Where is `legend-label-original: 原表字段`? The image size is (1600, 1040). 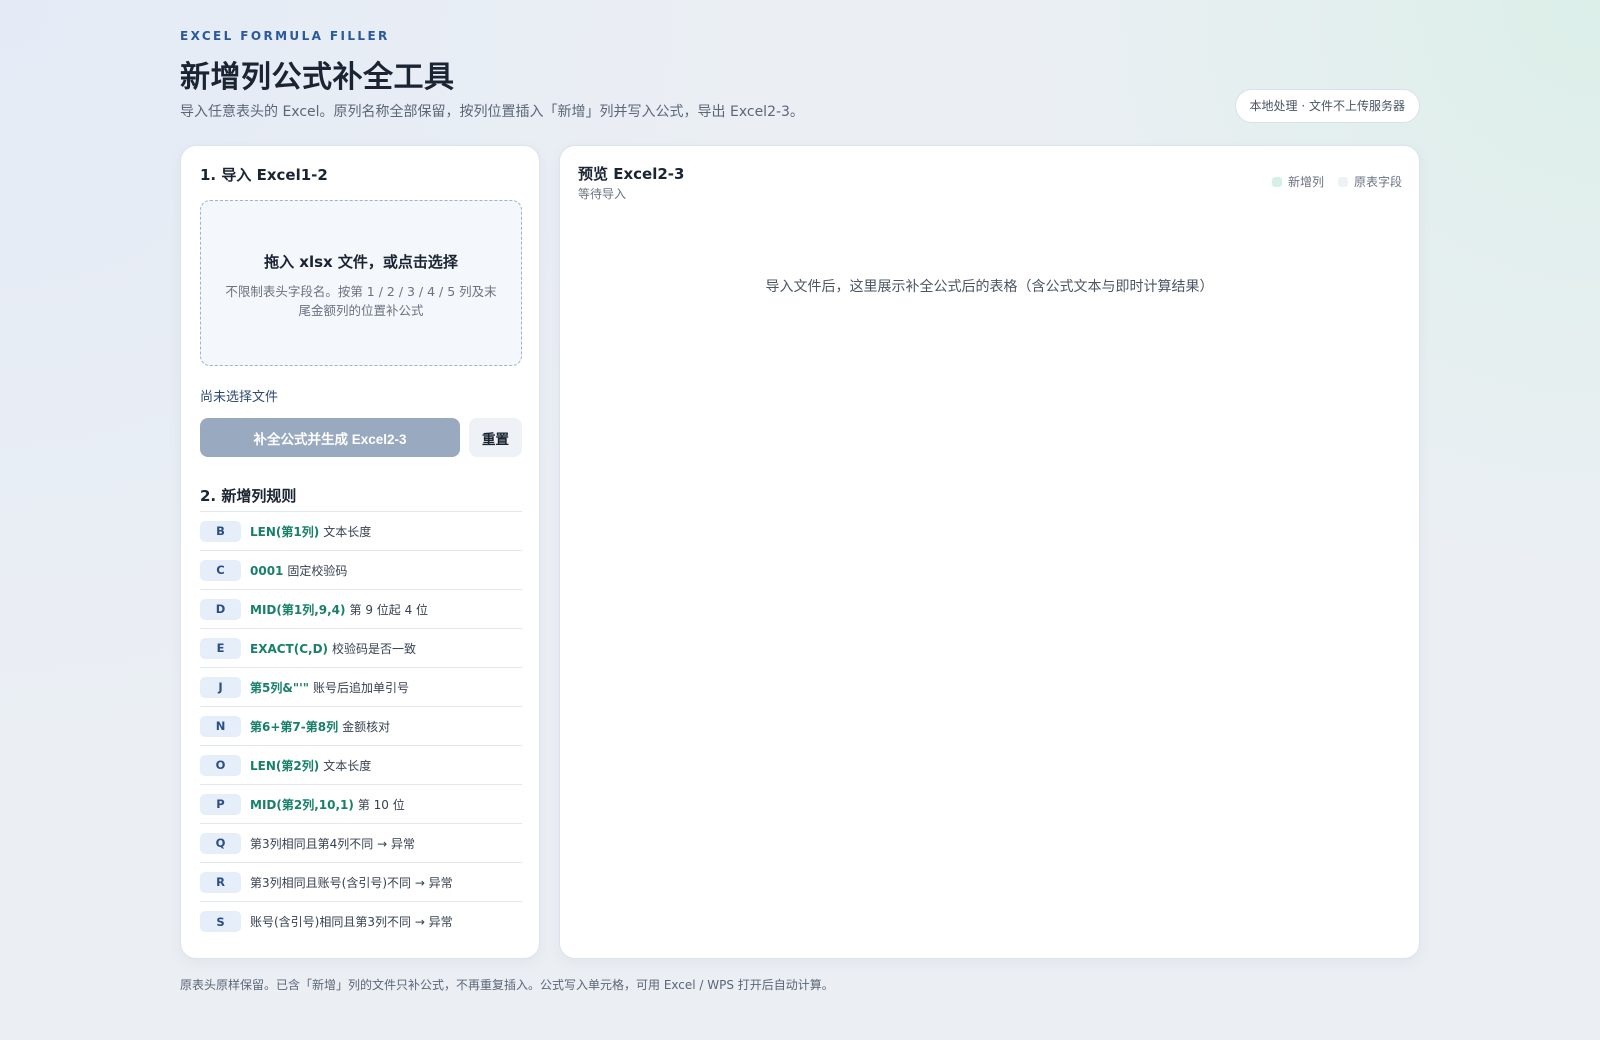
legend-label-original: 原表字段 is located at coordinates (1377, 182).